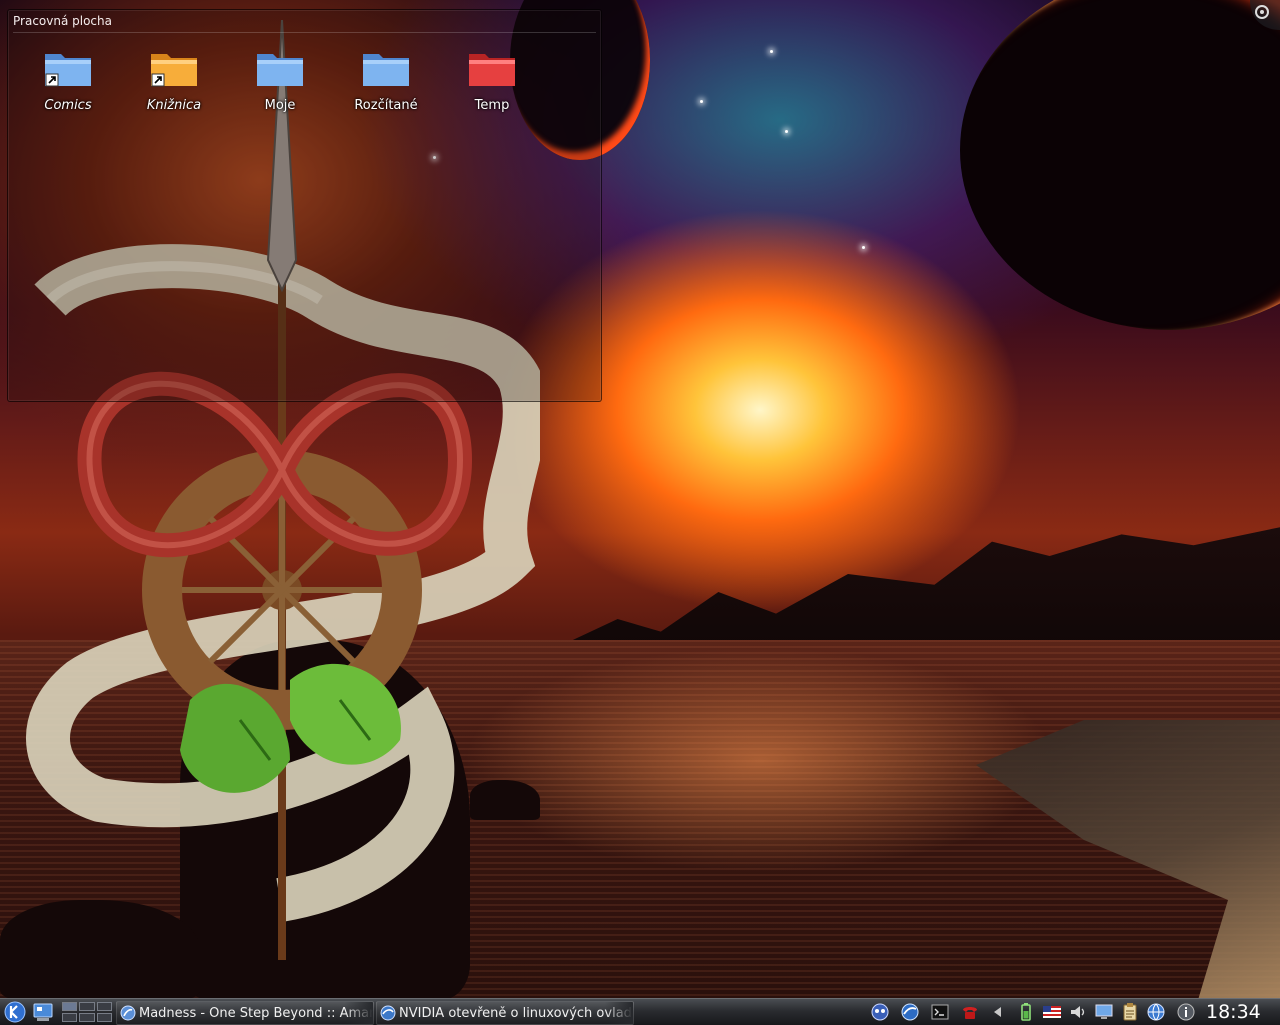  I want to click on terminal-icon, so click(940, 1012).